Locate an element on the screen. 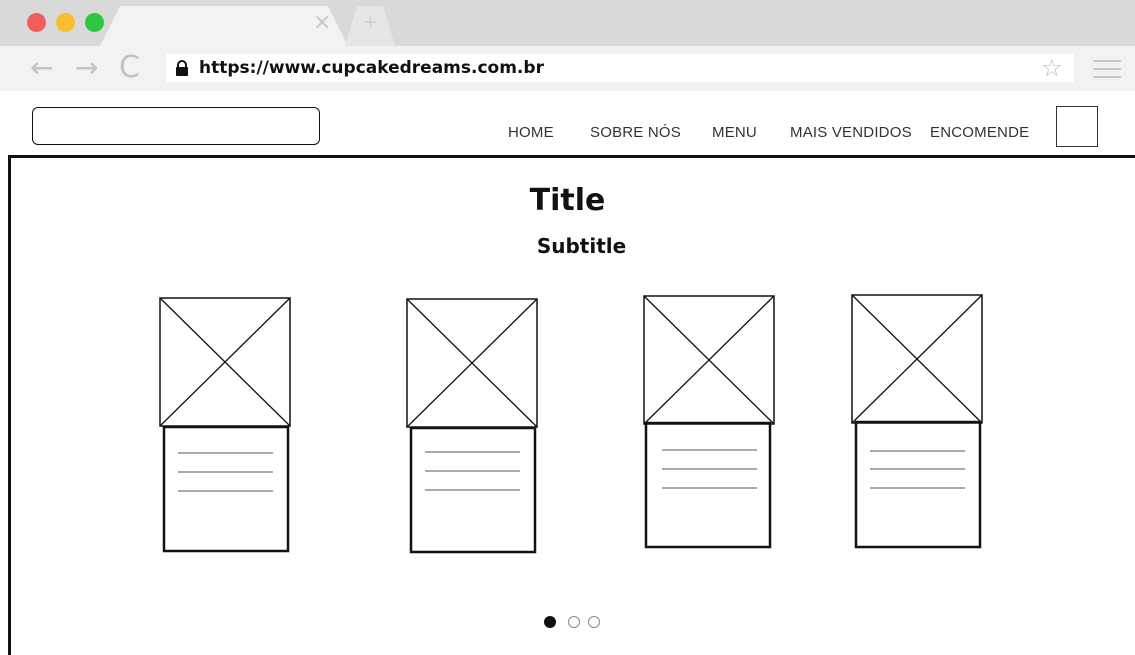 This screenshot has width=1135, height=655. close-icon: × is located at coordinates (322, 23).